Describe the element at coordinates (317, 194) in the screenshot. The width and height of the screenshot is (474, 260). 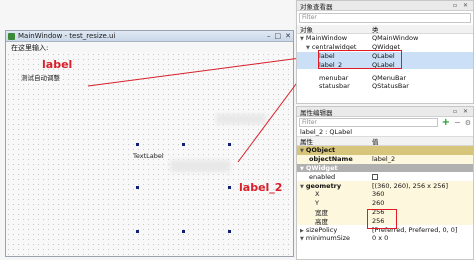
I see `property-name: X` at that location.